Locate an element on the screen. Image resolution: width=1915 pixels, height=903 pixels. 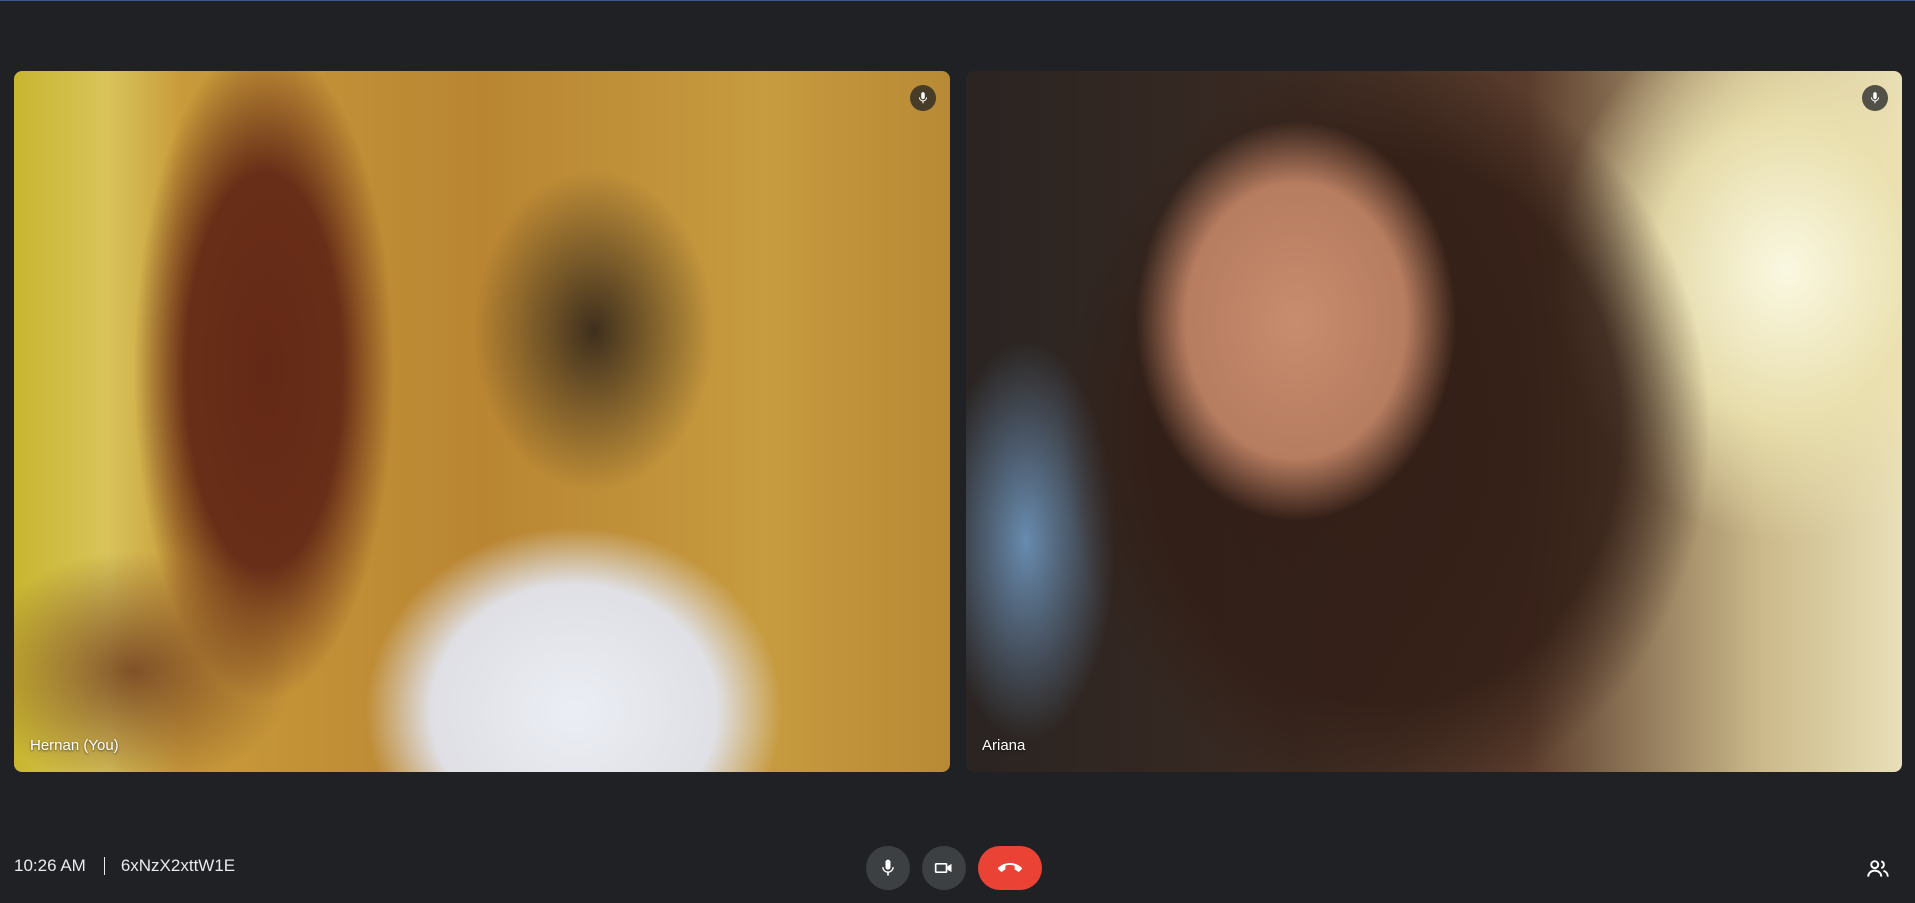
end-call-button is located at coordinates (1010, 868).